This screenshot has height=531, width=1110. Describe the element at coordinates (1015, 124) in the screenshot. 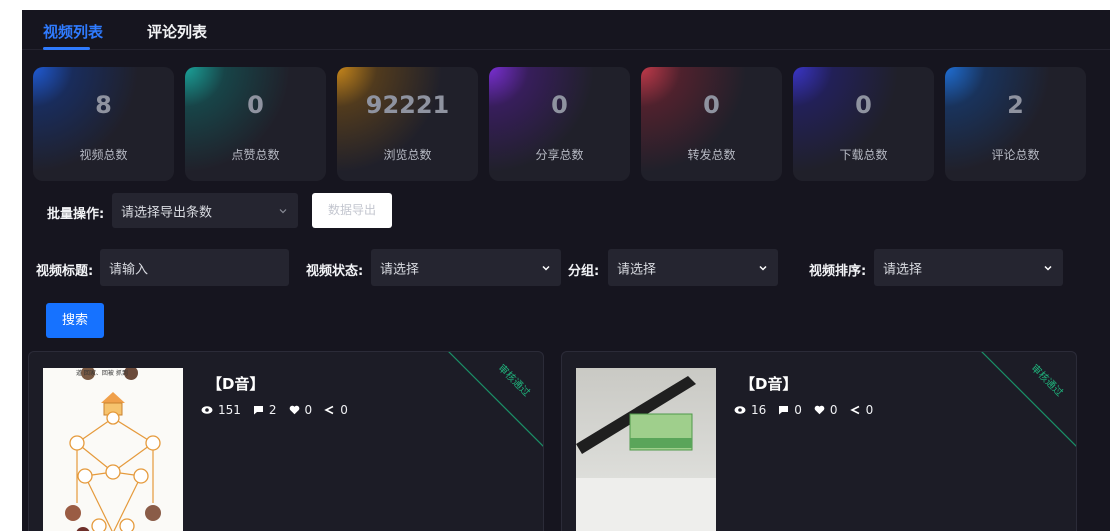

I see `stat-card-comments: 2 评论总数` at that location.